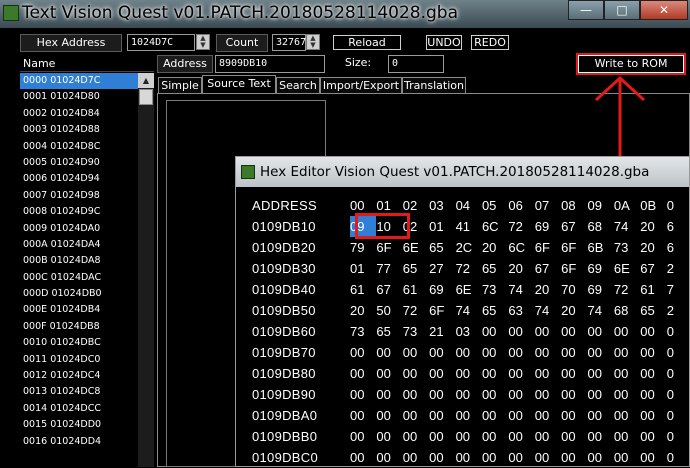  What do you see at coordinates (678, 289) in the screenshot?
I see `hex-byte: 7` at bounding box center [678, 289].